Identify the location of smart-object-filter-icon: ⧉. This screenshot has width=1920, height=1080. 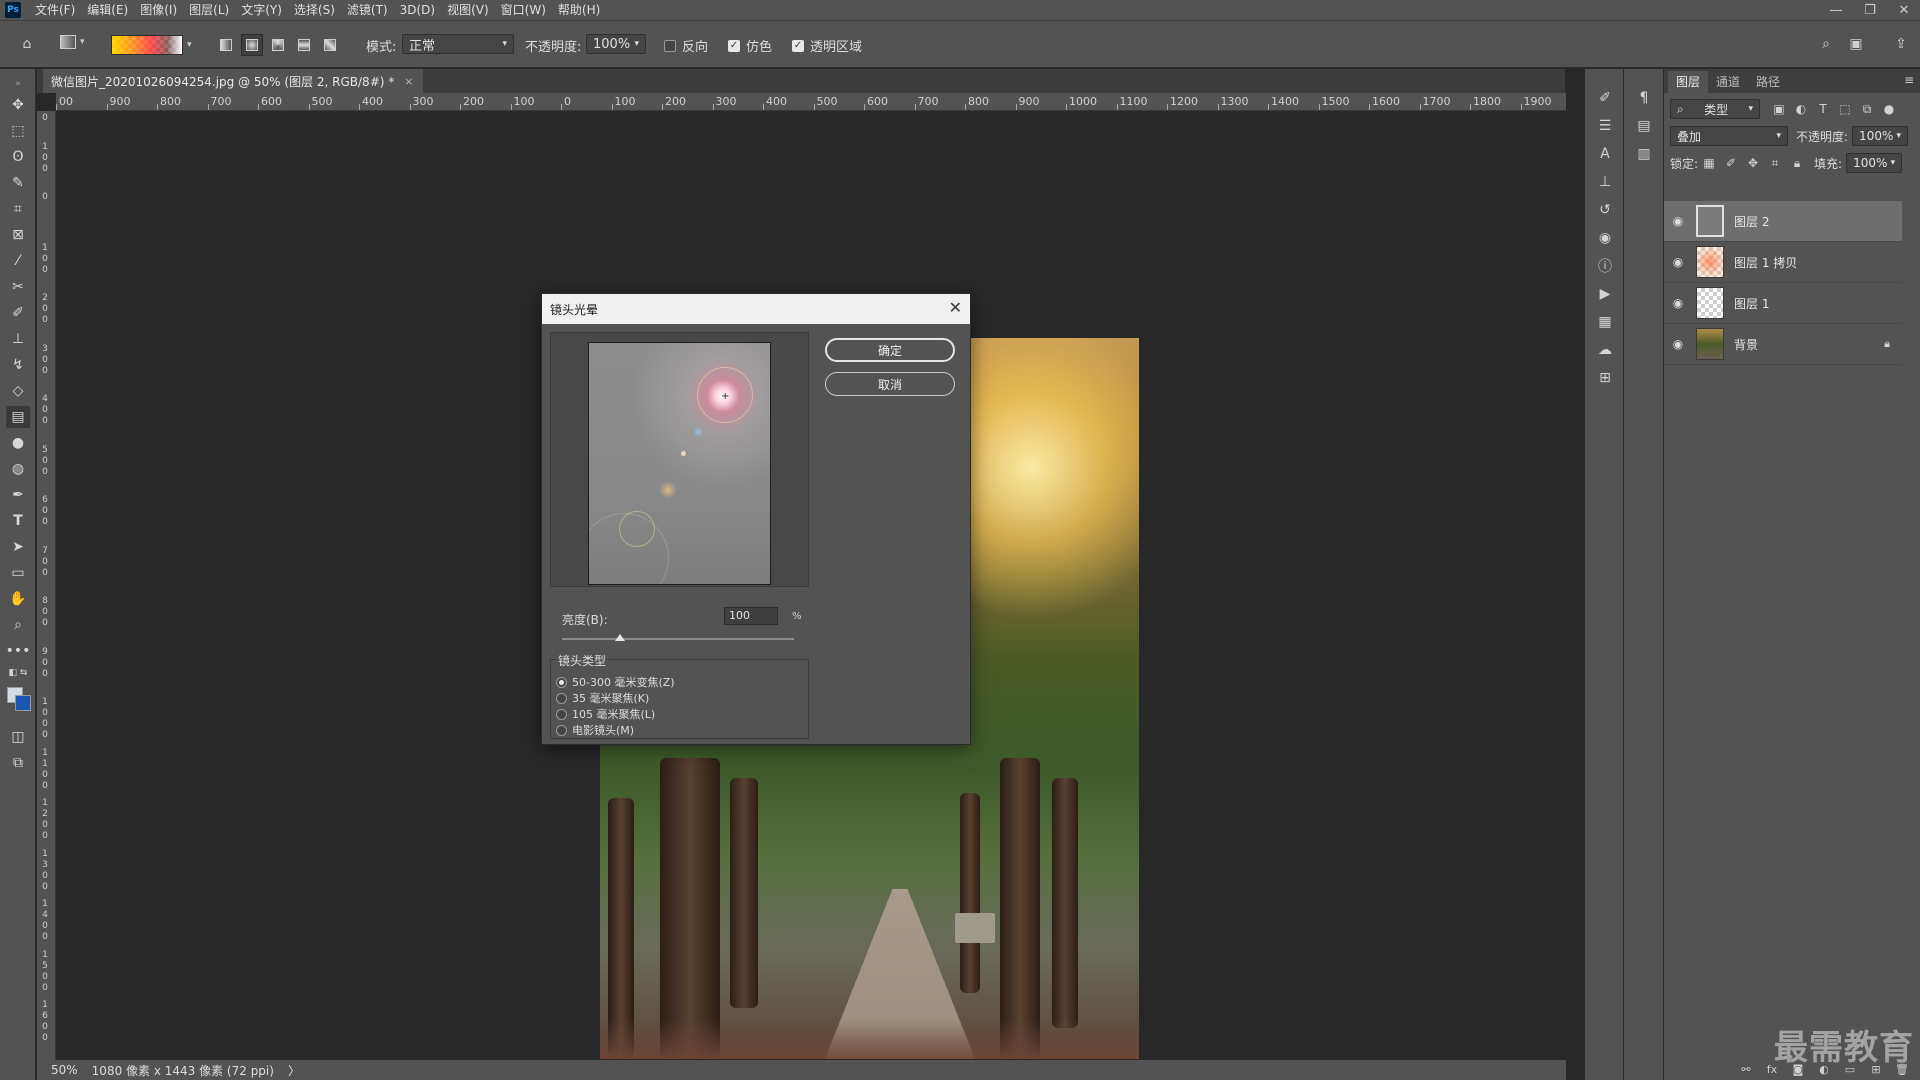
(1867, 109).